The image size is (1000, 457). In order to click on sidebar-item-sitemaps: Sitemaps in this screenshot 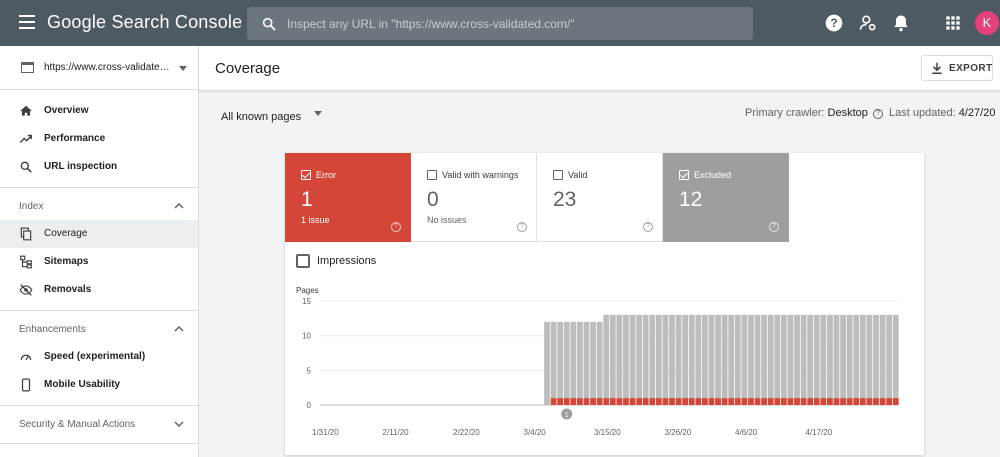, I will do `click(99, 262)`.